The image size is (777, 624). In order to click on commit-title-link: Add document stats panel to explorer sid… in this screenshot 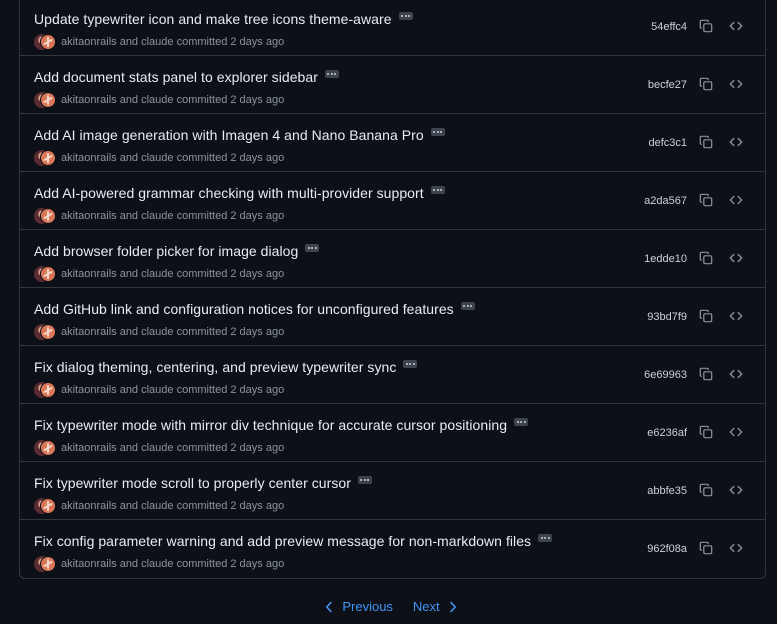, I will do `click(176, 77)`.